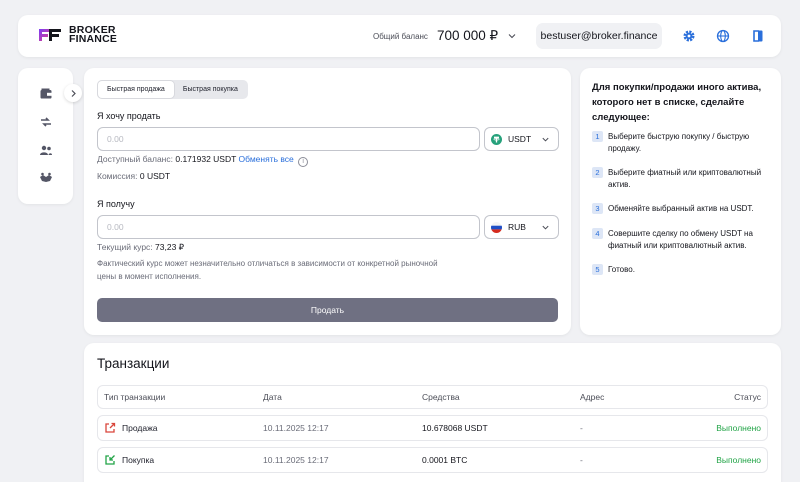 The width and height of the screenshot is (800, 482). I want to click on column-header-status: Статус, so click(747, 397).